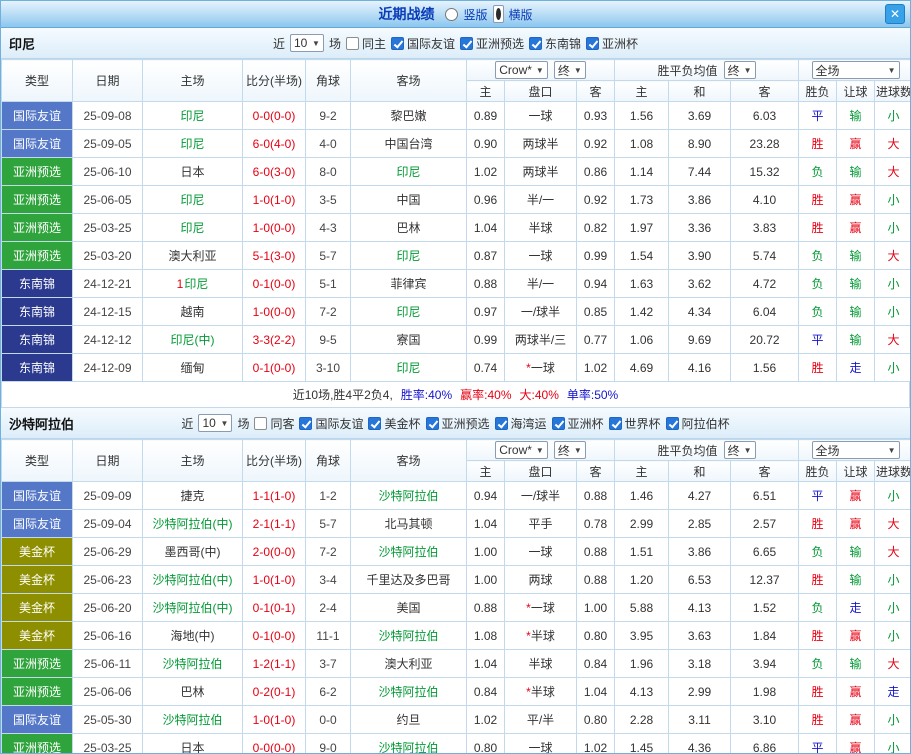  What do you see at coordinates (486, 395) in the screenshot?
I see `summary-part: 赢率:40%` at bounding box center [486, 395].